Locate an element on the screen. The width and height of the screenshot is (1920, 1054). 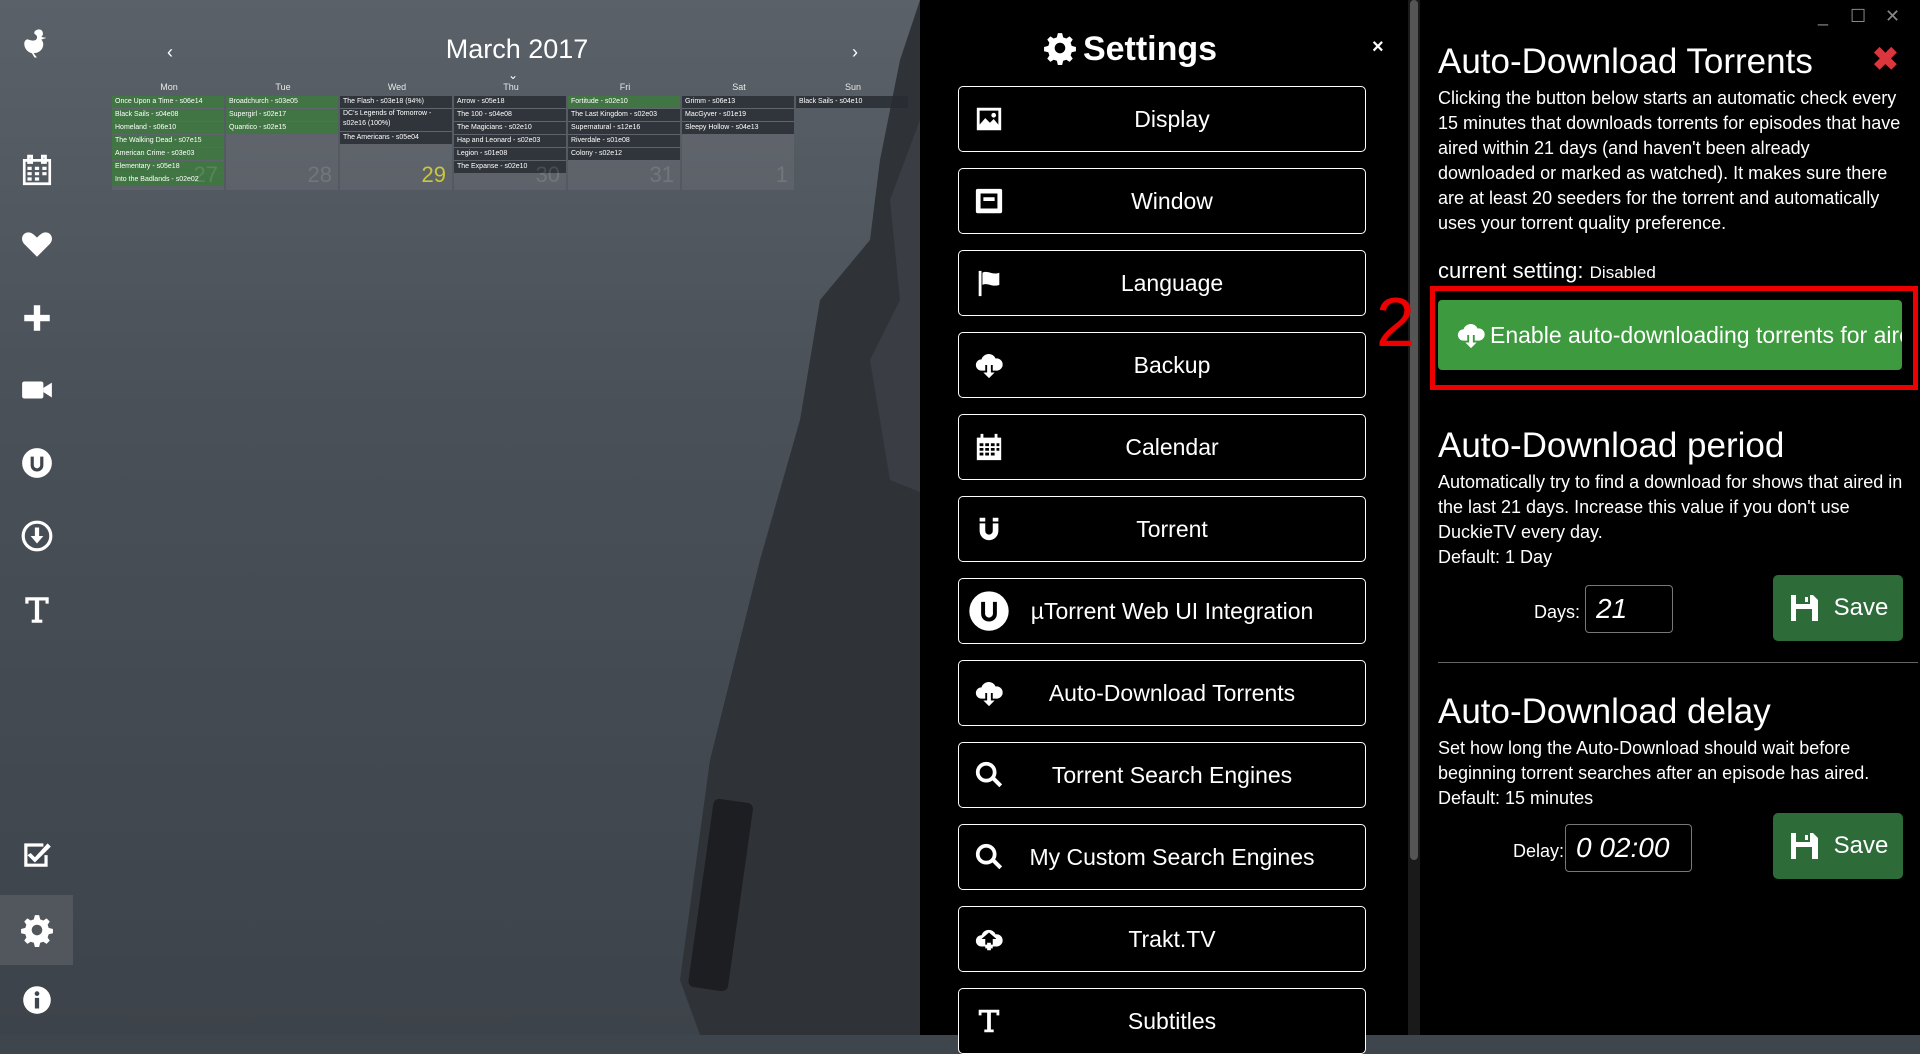
menu-trakt-label: Trakt.TV is located at coordinates (1172, 938).